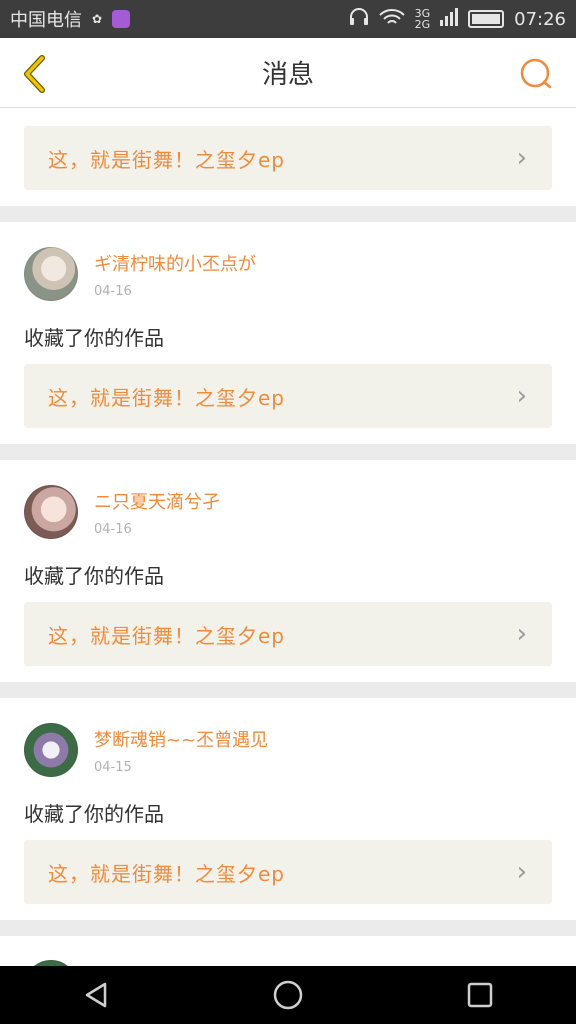 This screenshot has width=576, height=1024. What do you see at coordinates (391, 19) in the screenshot?
I see `wifi-icon` at bounding box center [391, 19].